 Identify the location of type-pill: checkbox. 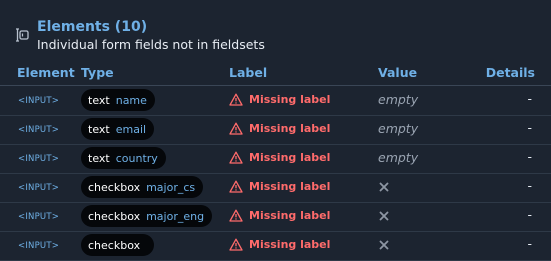
(118, 245).